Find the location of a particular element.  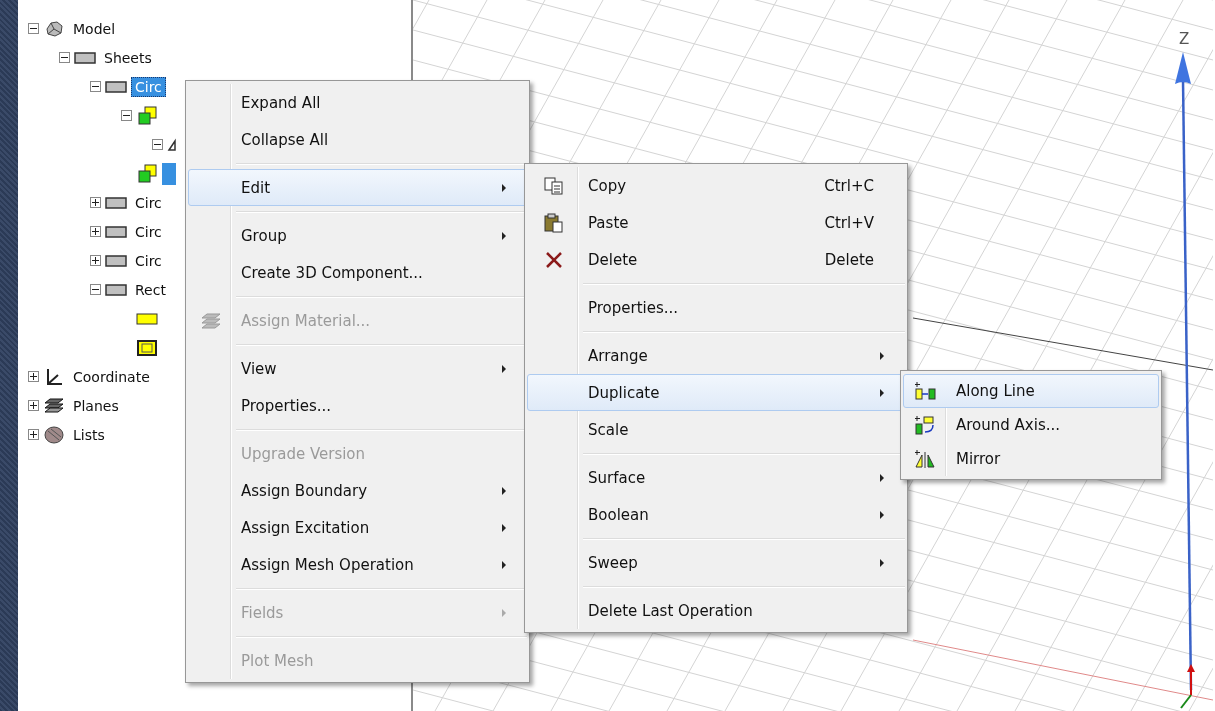

tree-item: Lists is located at coordinates (89, 434).